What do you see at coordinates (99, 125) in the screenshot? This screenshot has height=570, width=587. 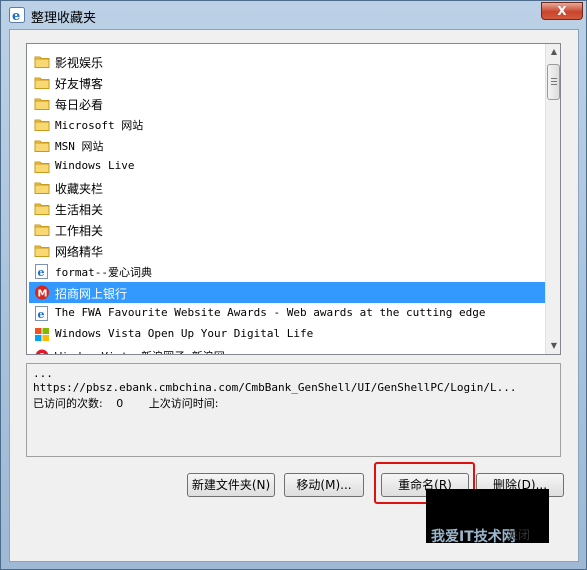 I see `list-item-label: Microsoft 网站` at bounding box center [99, 125].